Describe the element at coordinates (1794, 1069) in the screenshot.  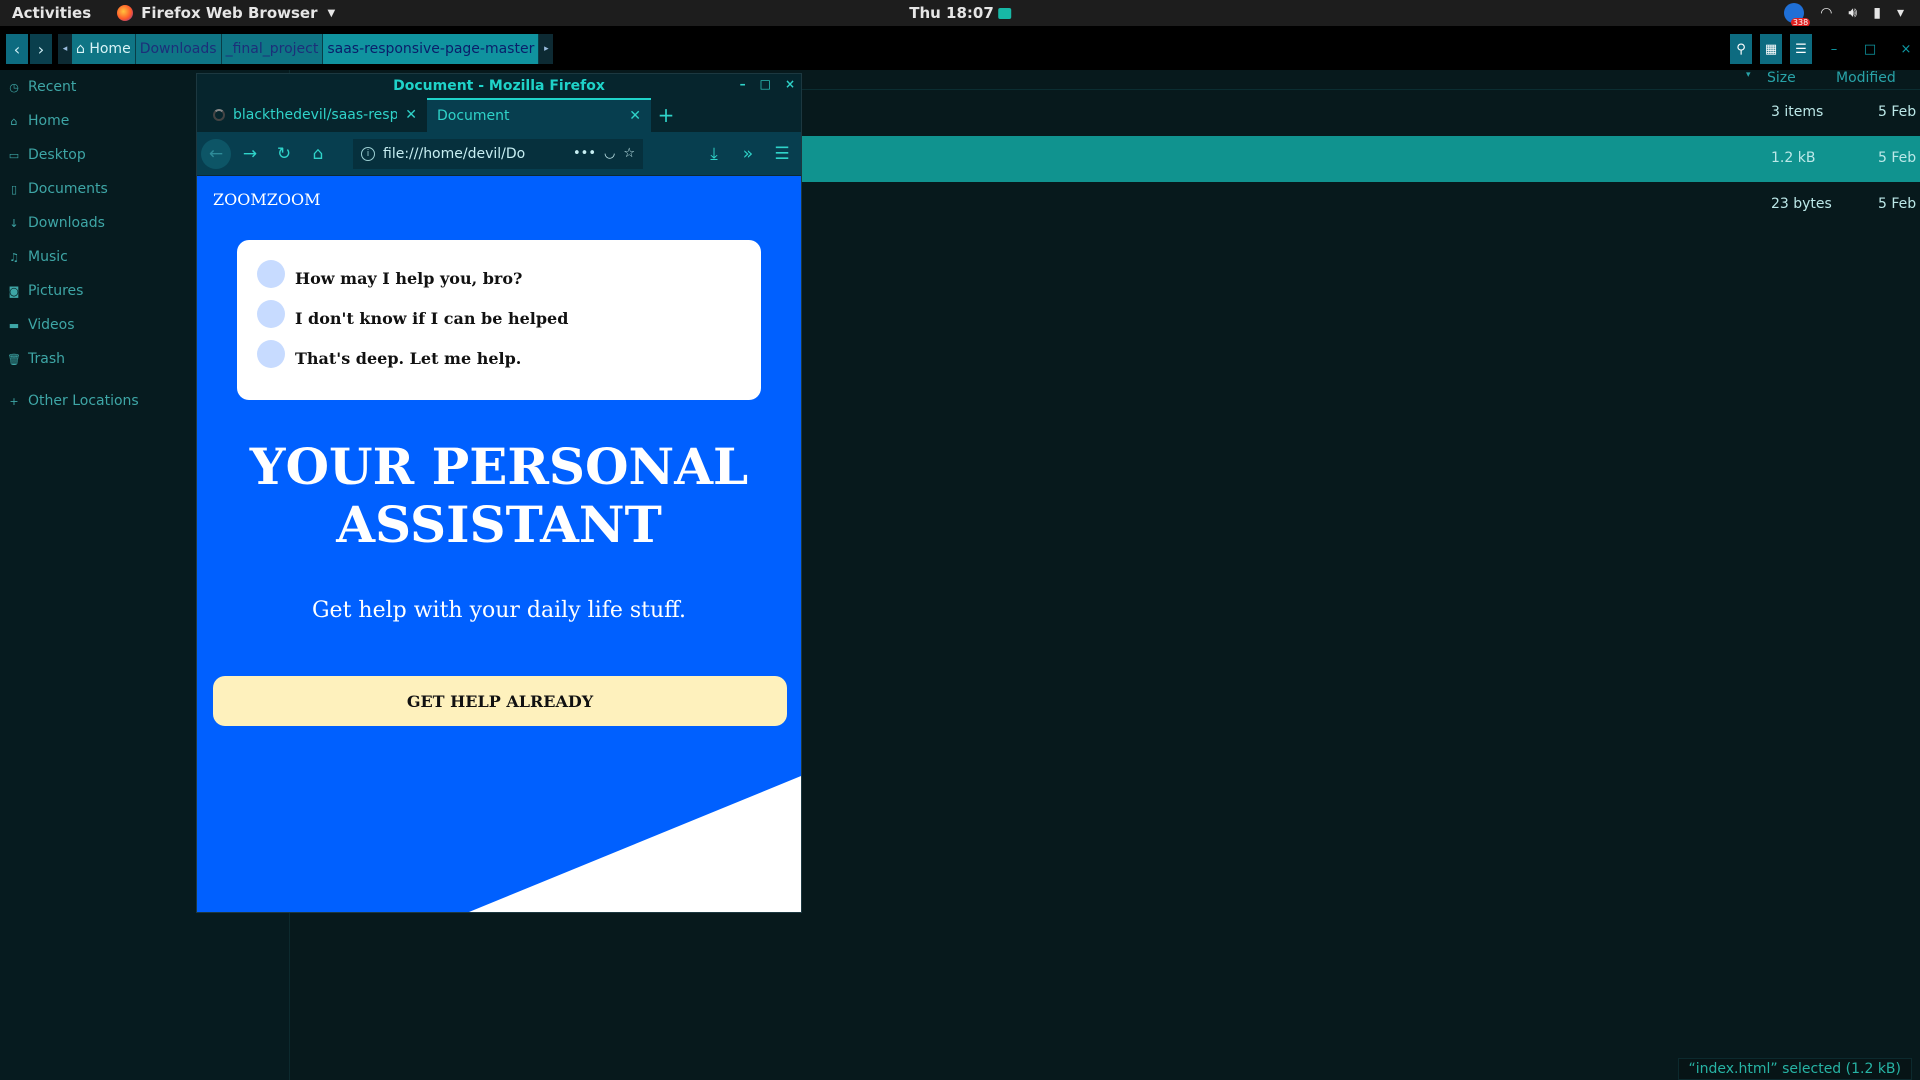
I see `selection-status: “index.html” selected (1.2 kB)` at that location.